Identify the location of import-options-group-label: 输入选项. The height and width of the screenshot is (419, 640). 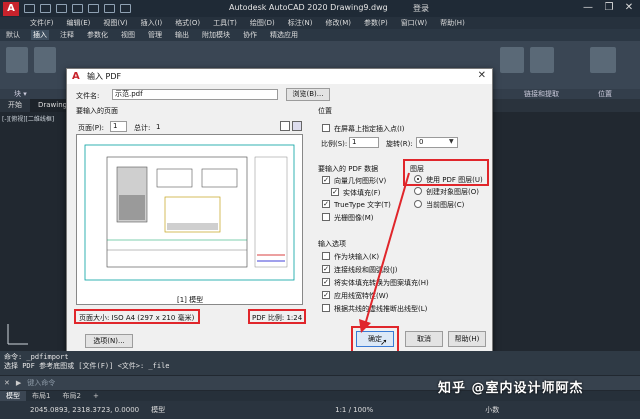
(332, 244).